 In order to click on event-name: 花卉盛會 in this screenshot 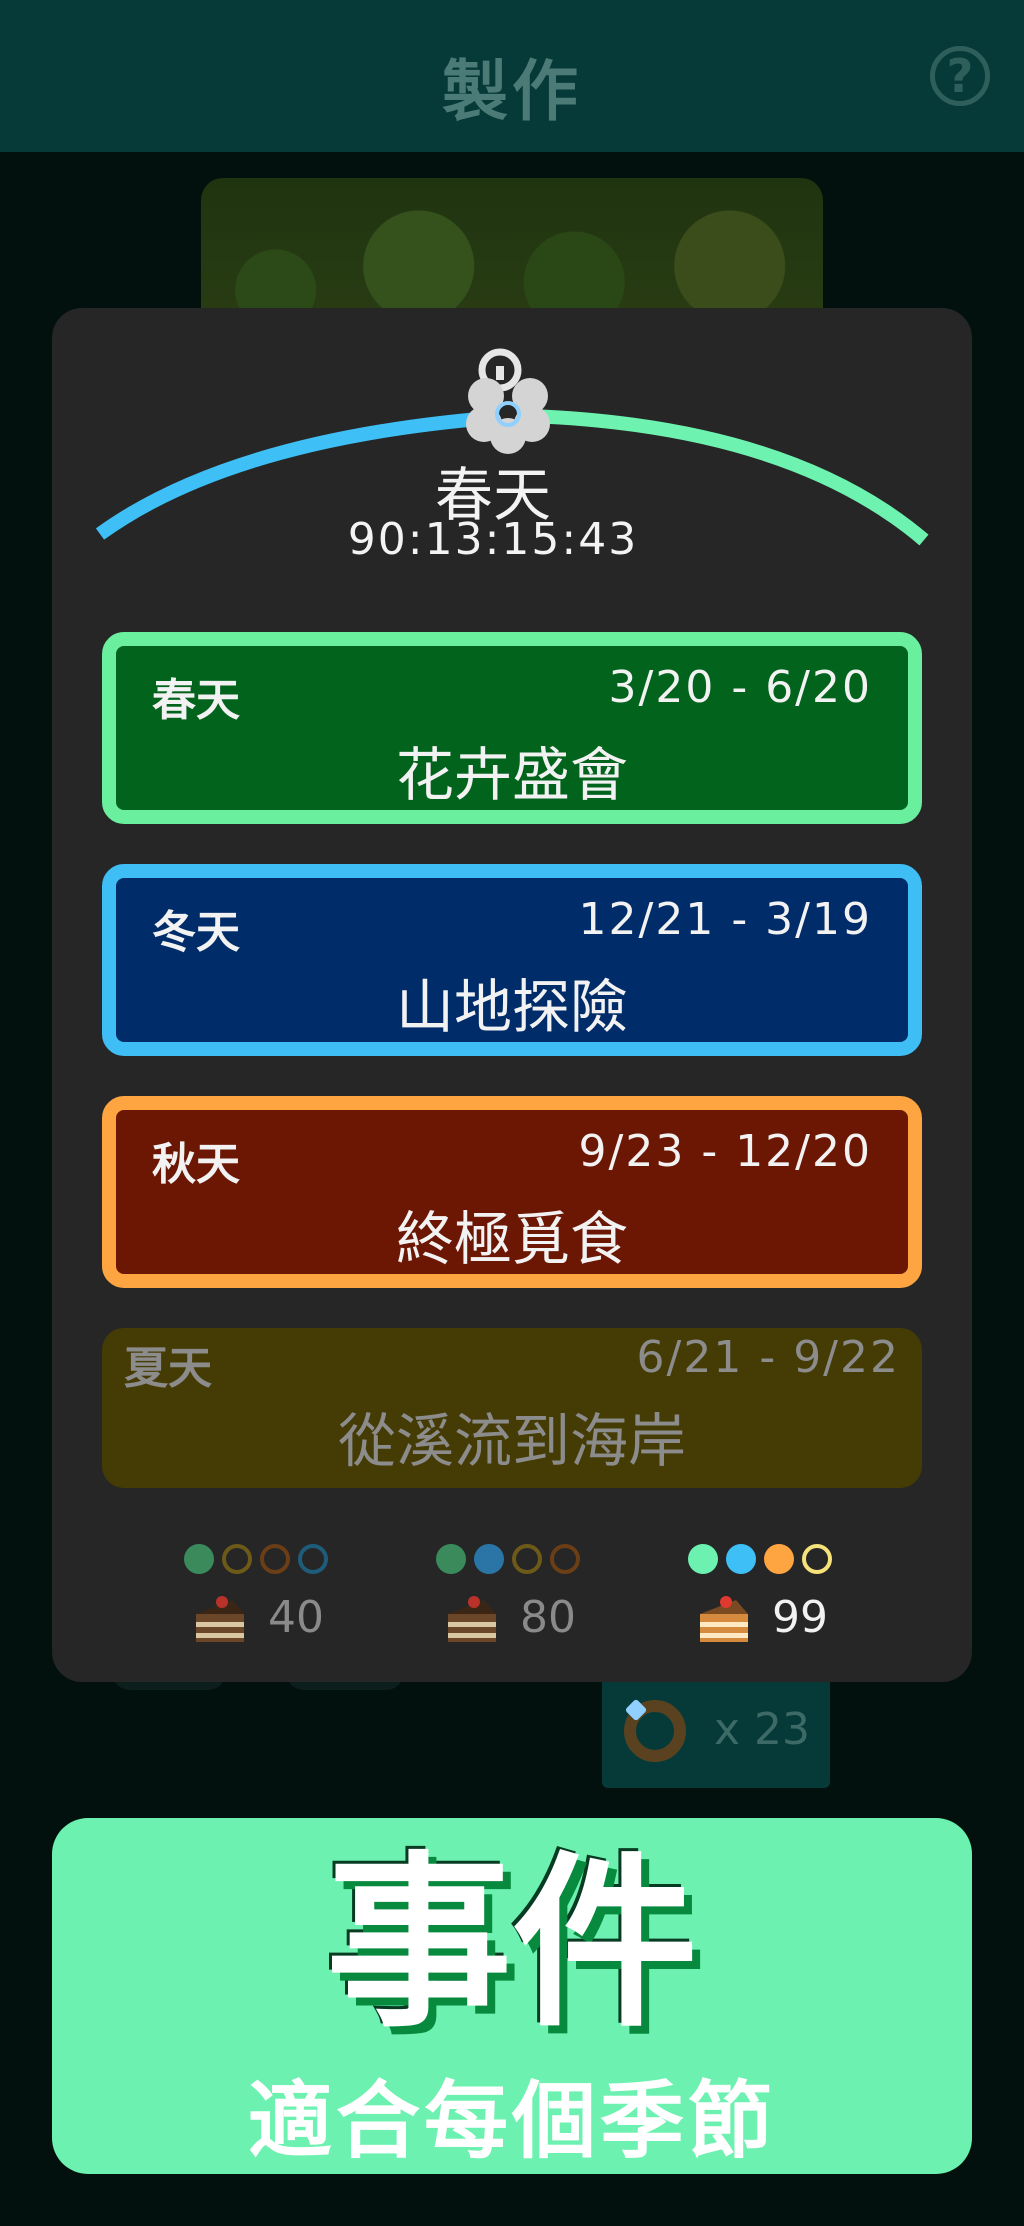, I will do `click(511, 775)`.